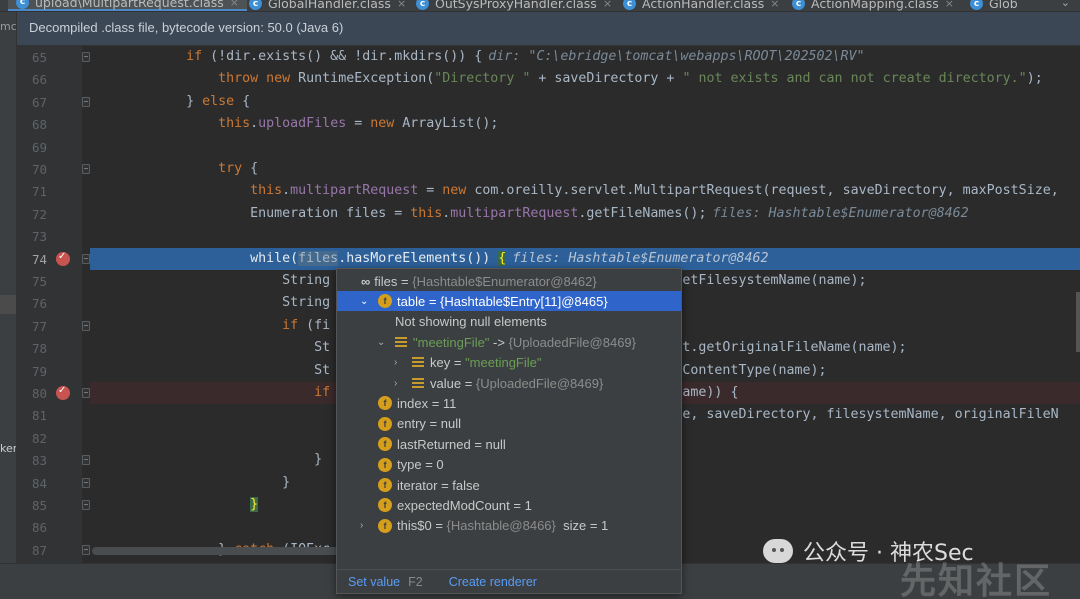 The image size is (1080, 599). What do you see at coordinates (32, 550) in the screenshot?
I see `line-number: 87` at bounding box center [32, 550].